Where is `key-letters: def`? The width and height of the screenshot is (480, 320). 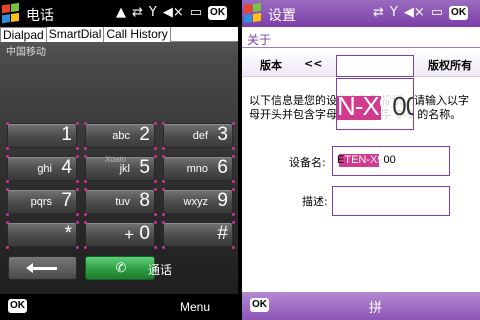
key-letters: def is located at coordinates (200, 136).